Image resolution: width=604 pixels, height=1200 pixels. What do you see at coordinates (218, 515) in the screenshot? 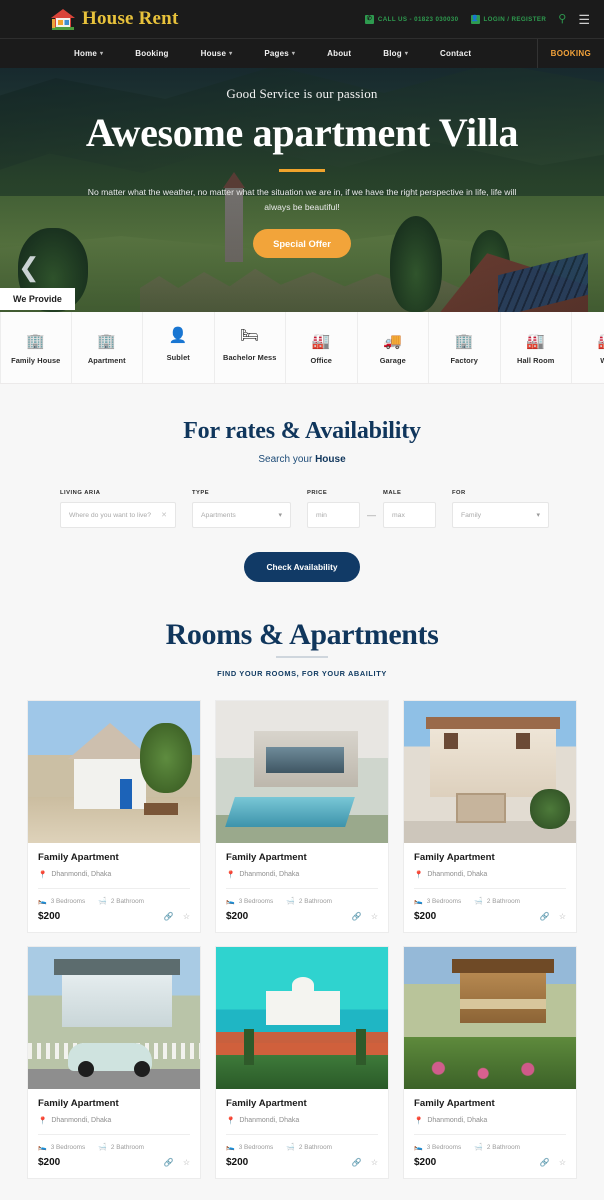
I see `type-value: Apartments` at bounding box center [218, 515].